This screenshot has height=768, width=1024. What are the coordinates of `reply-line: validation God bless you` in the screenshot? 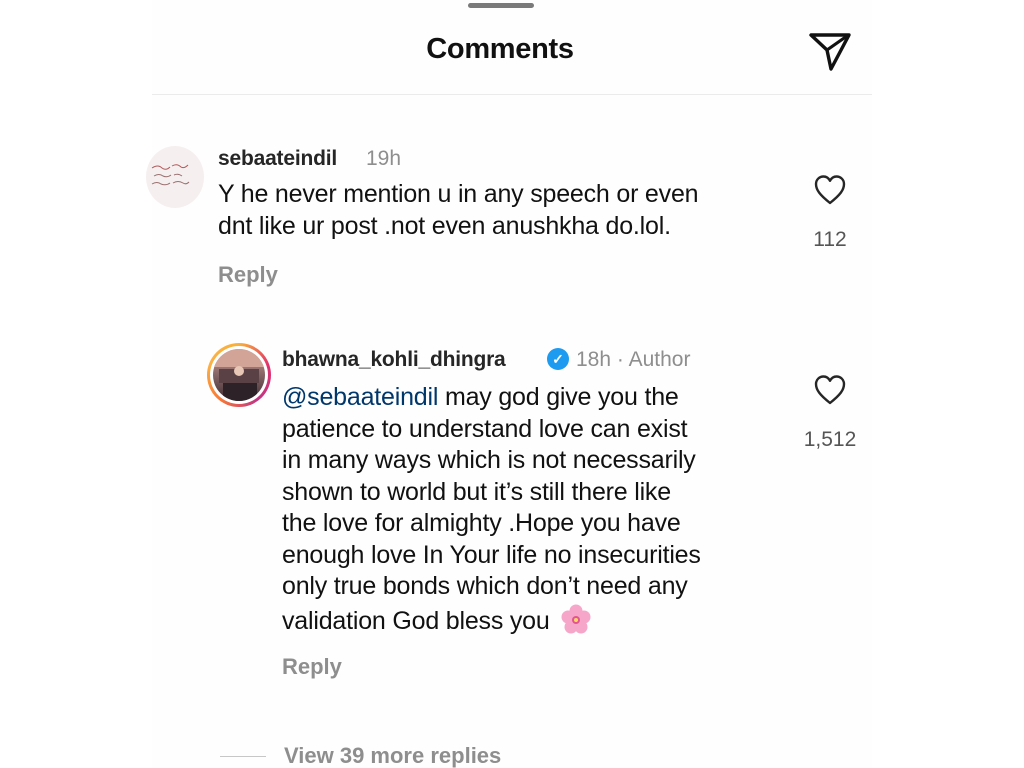 It's located at (491, 620).